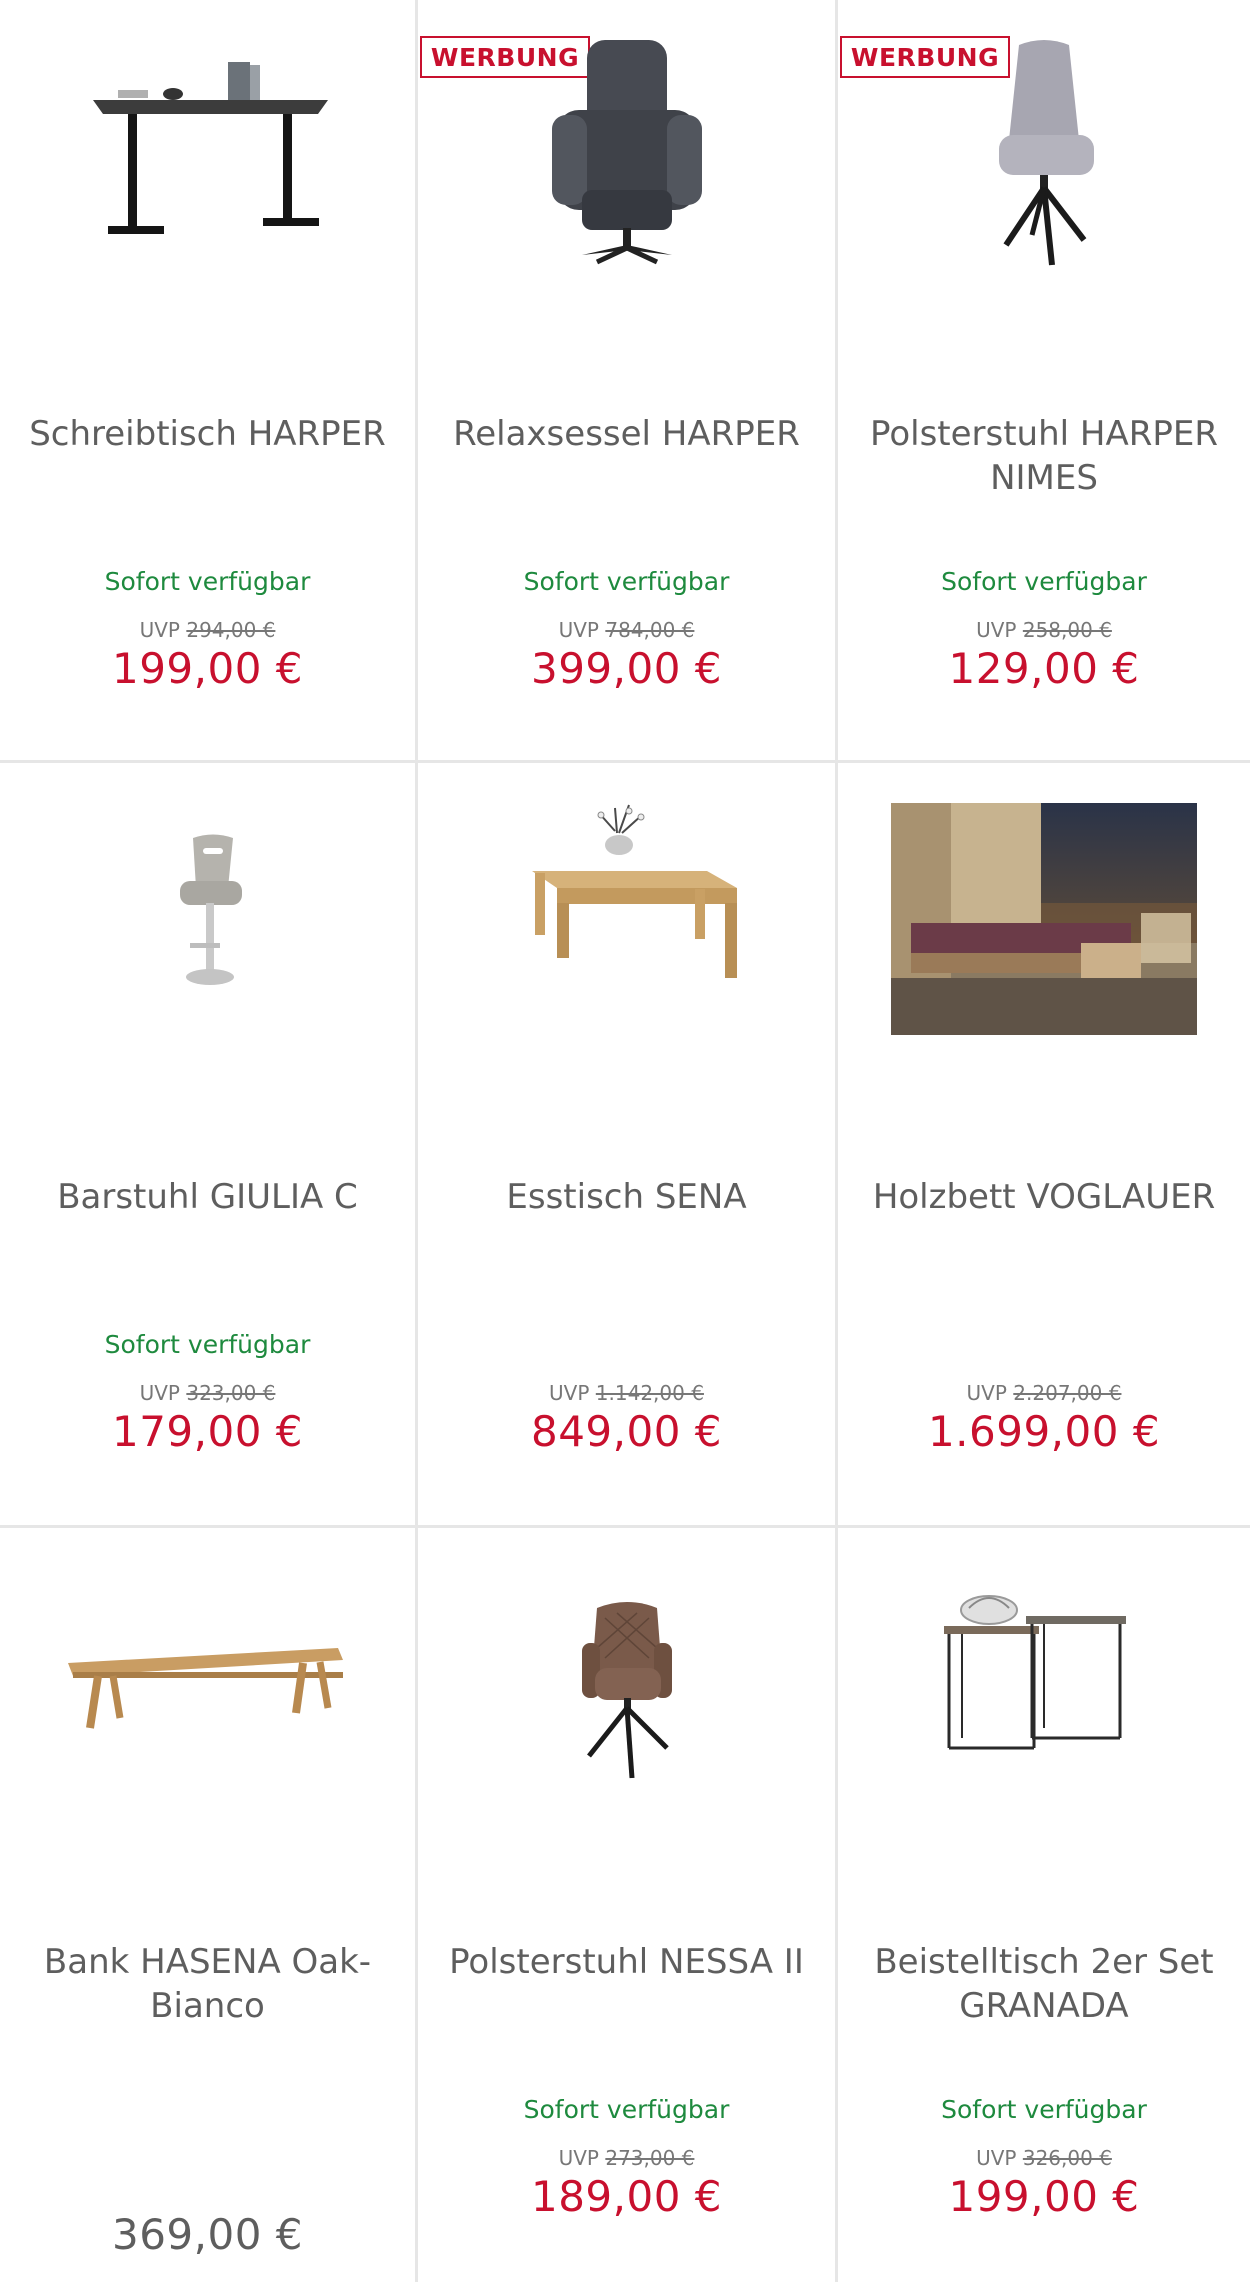  Describe the element at coordinates (650, 2158) in the screenshot. I see `uvp-old-price: 273,00 €` at that location.